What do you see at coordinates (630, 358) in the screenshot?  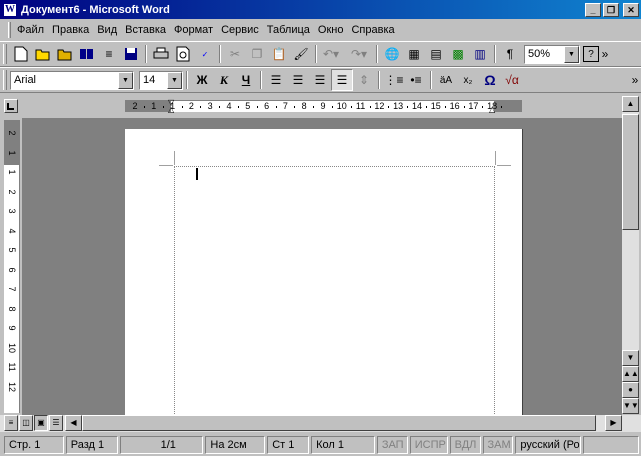 I see `scroll-down-icon: ▼` at bounding box center [630, 358].